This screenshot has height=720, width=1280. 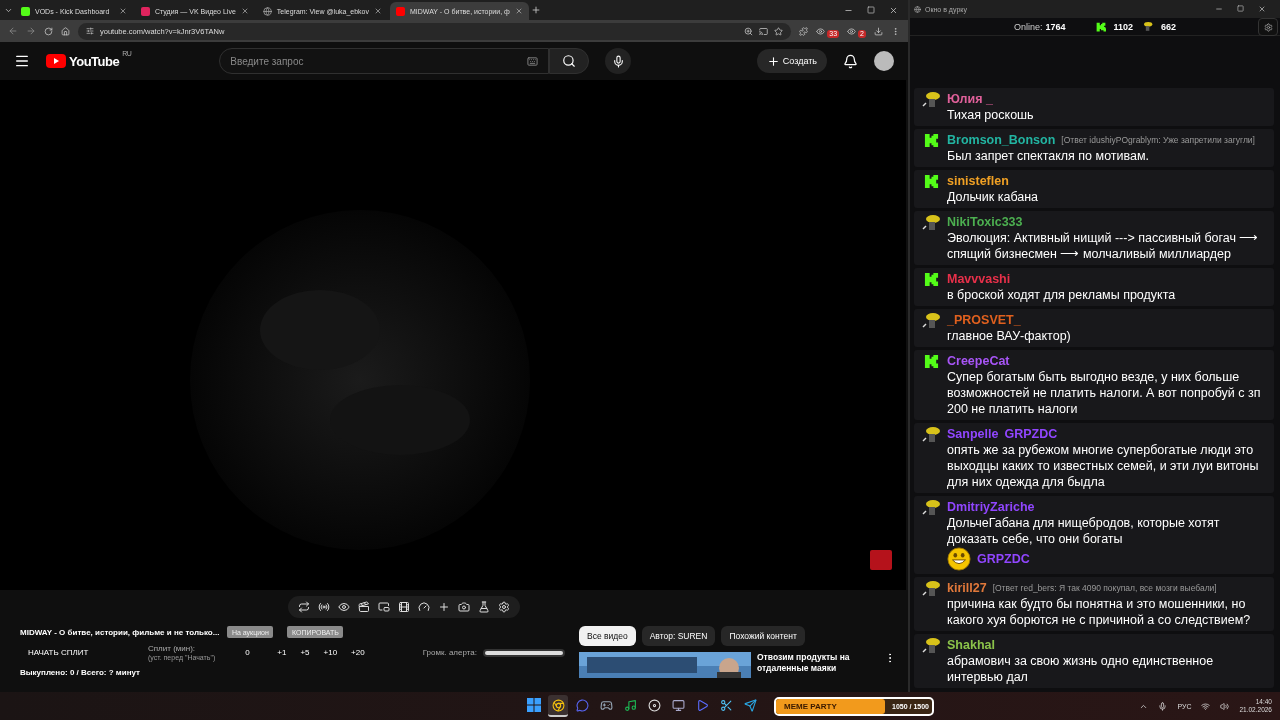 I want to click on speed-icon, so click(x=424, y=607).